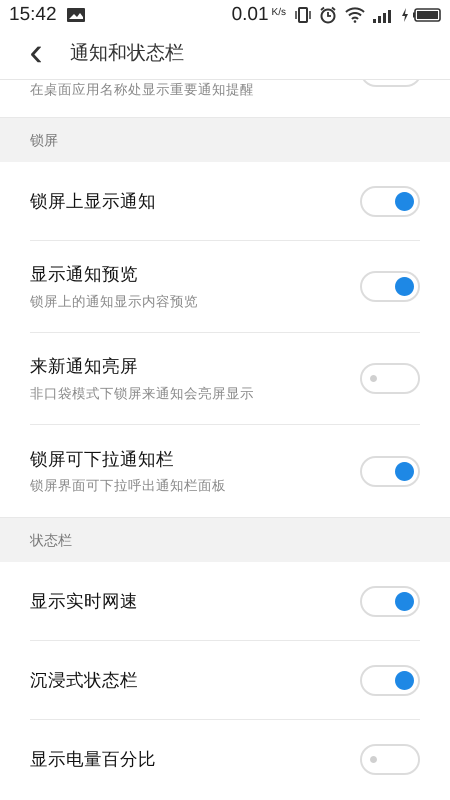 Image resolution: width=450 pixels, height=800 pixels. What do you see at coordinates (303, 15) in the screenshot?
I see `vibrate-icon` at bounding box center [303, 15].